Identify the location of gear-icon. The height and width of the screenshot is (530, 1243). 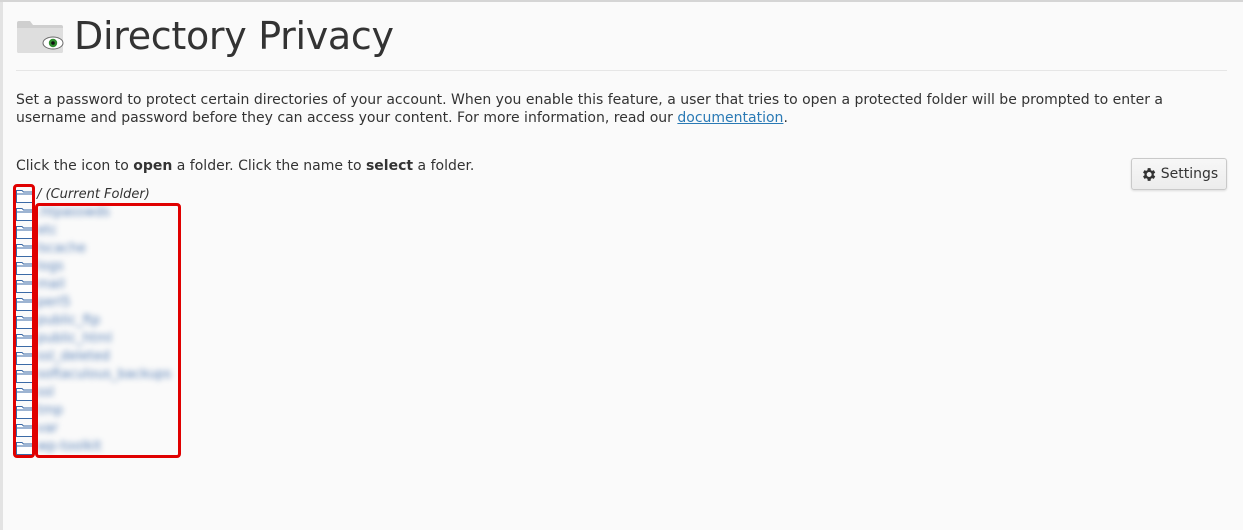
(1148, 174).